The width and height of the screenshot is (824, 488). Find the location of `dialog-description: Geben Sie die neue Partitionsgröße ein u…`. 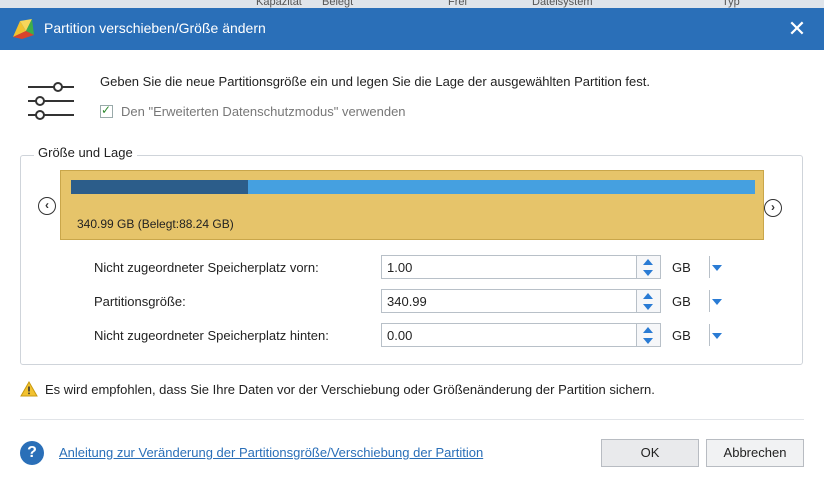

dialog-description: Geben Sie die neue Partitionsgröße ein u… is located at coordinates (375, 81).